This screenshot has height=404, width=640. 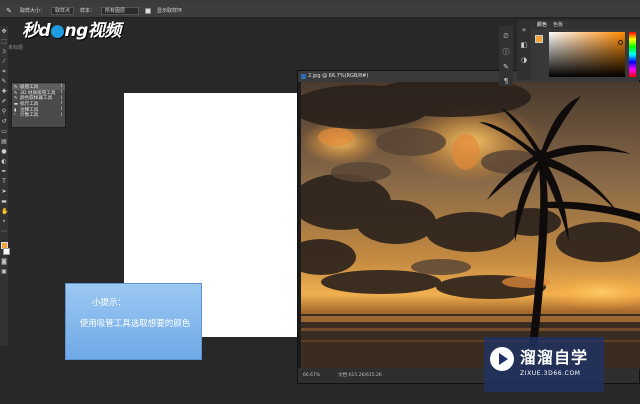 What do you see at coordinates (4, 121) in the screenshot?
I see `history-brush-icon: ↺` at bounding box center [4, 121].